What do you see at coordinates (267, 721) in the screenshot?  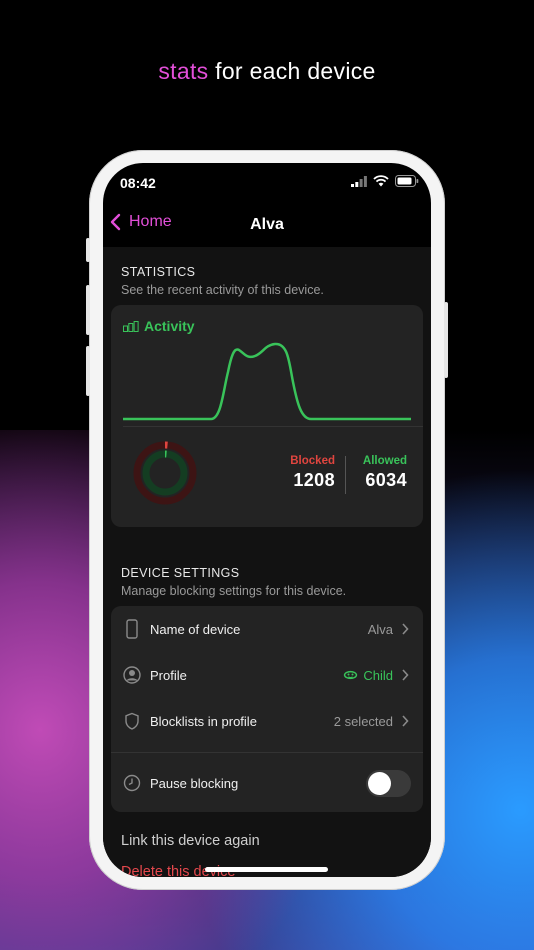 I see `blocklists-row: Blocklists in profile 2 selected` at bounding box center [267, 721].